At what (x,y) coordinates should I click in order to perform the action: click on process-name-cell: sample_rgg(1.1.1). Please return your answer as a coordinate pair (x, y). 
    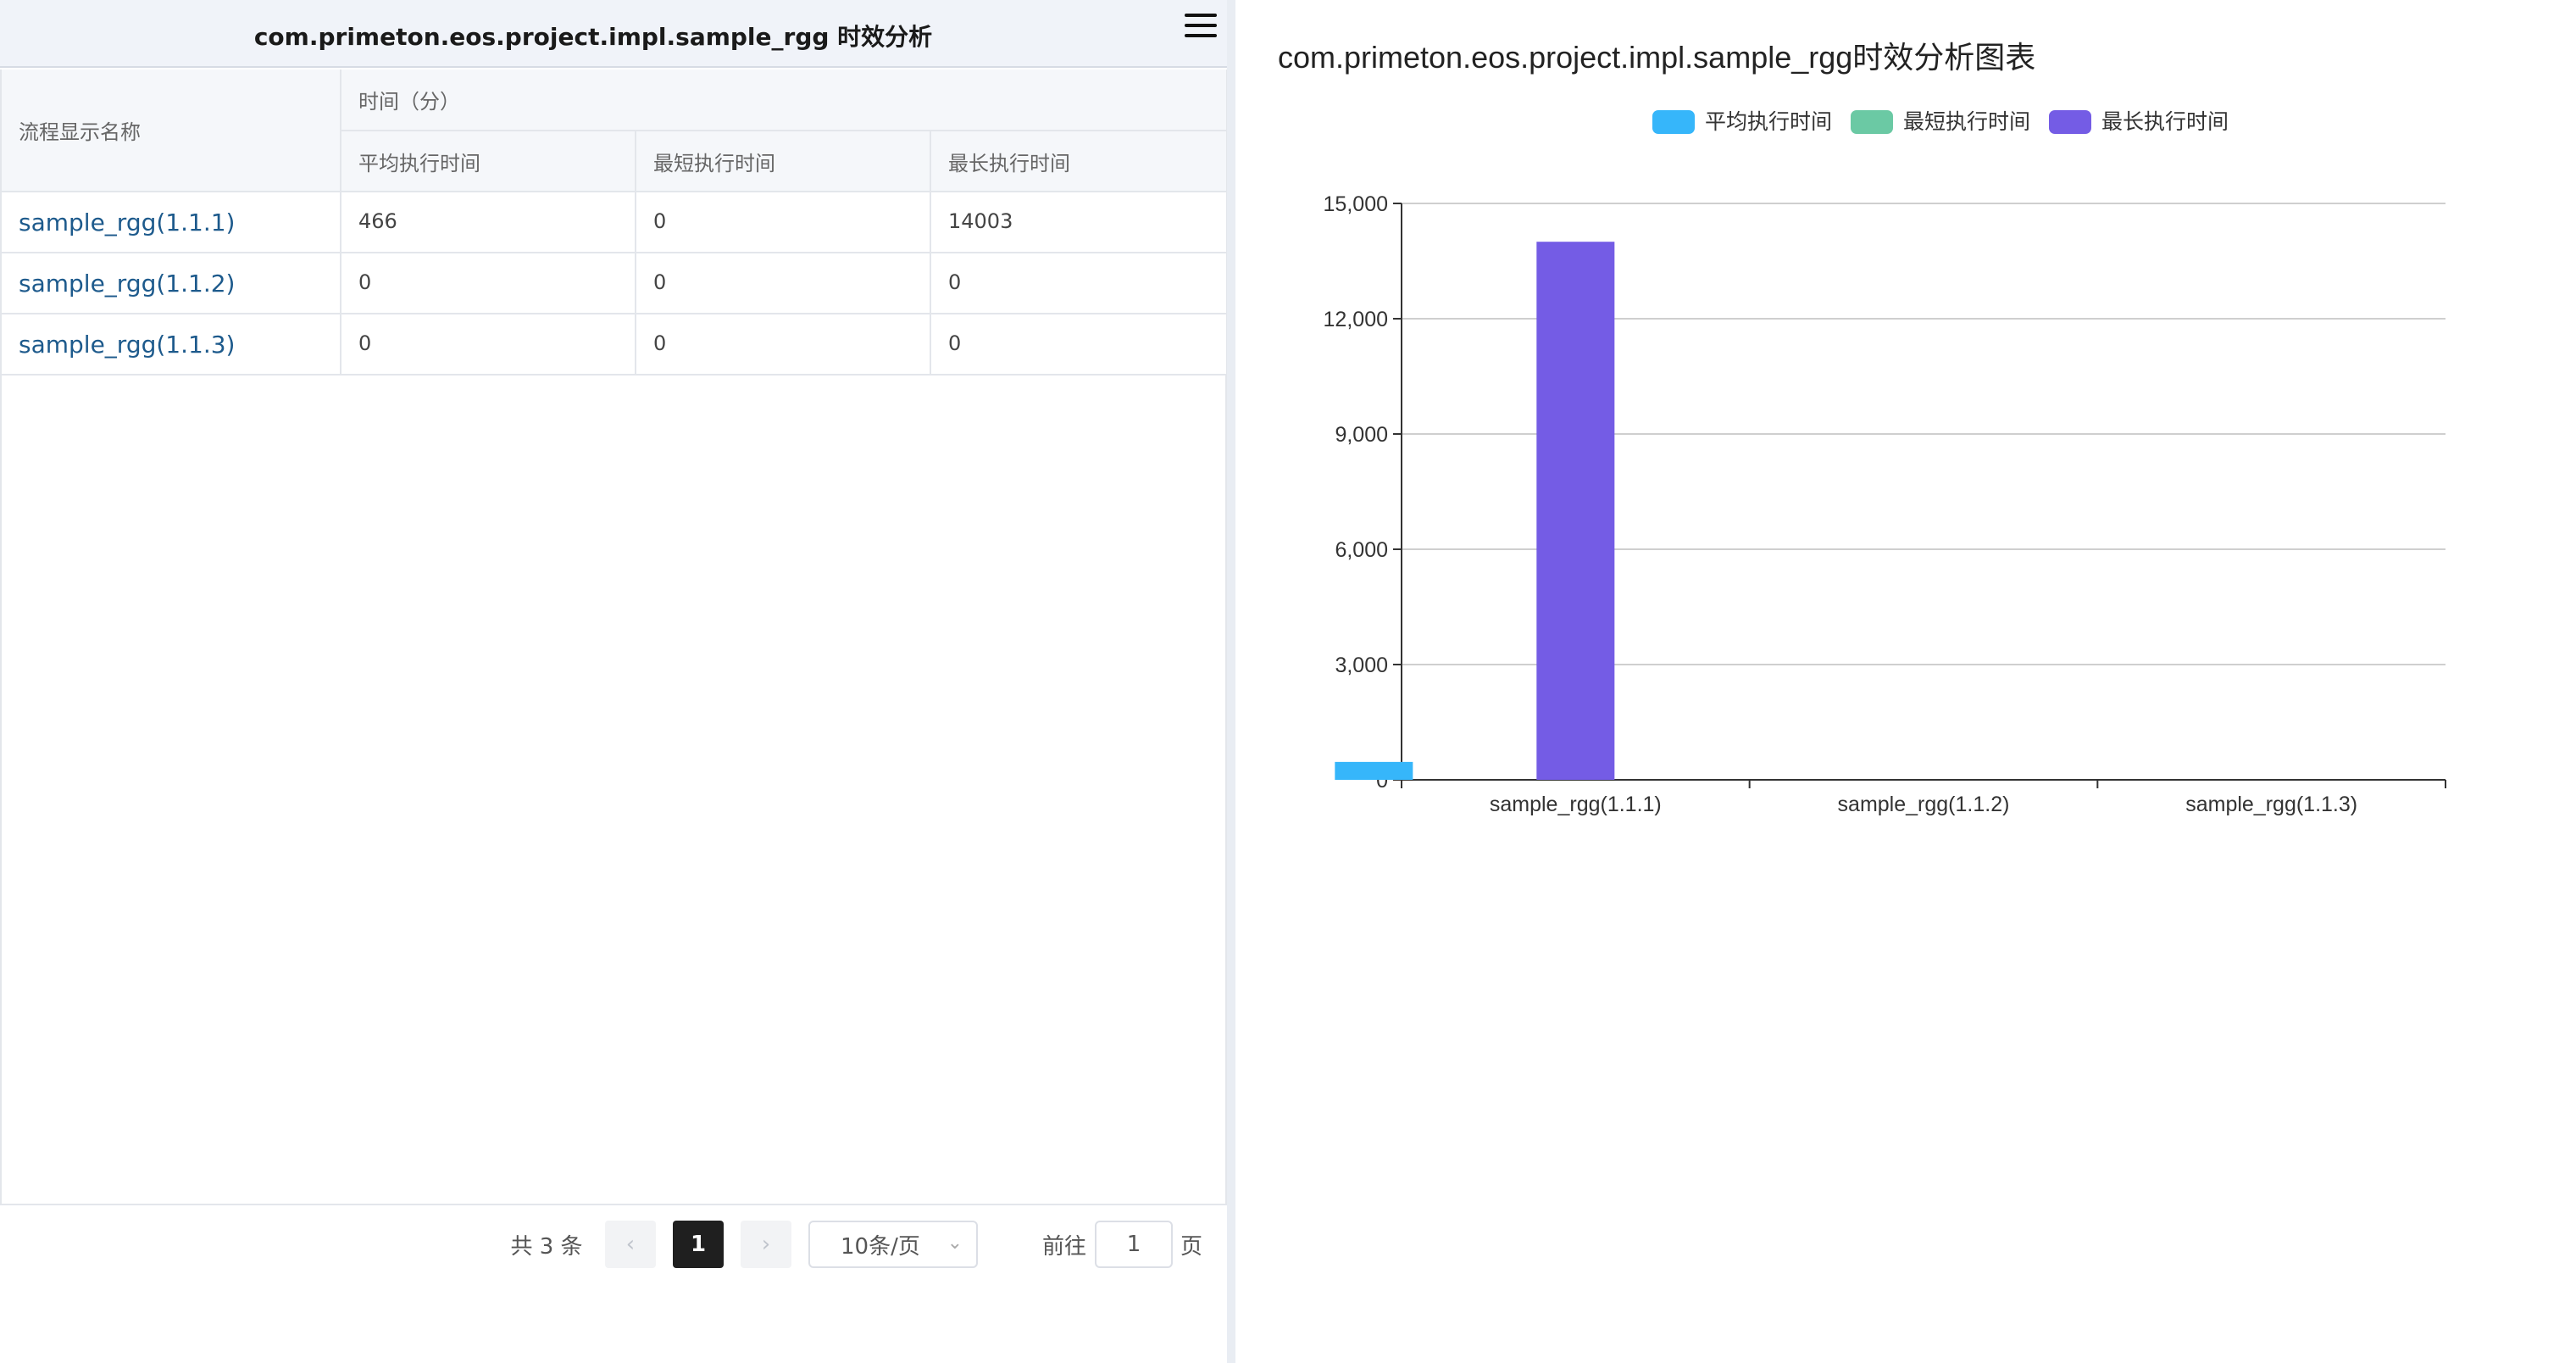
    Looking at the image, I should click on (171, 222).